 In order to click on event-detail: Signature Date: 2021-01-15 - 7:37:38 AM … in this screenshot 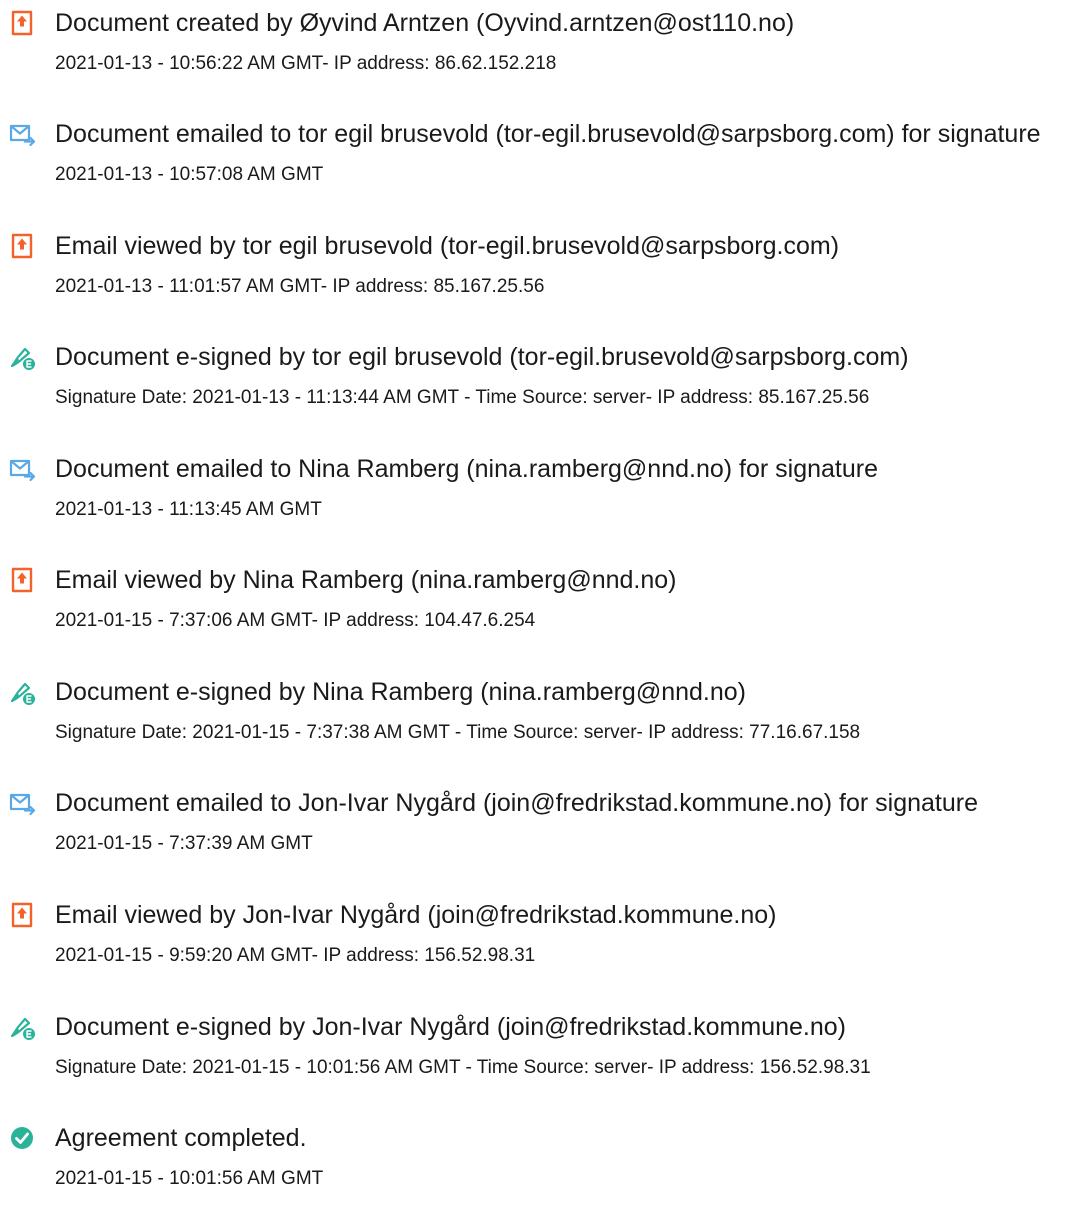, I will do `click(458, 732)`.